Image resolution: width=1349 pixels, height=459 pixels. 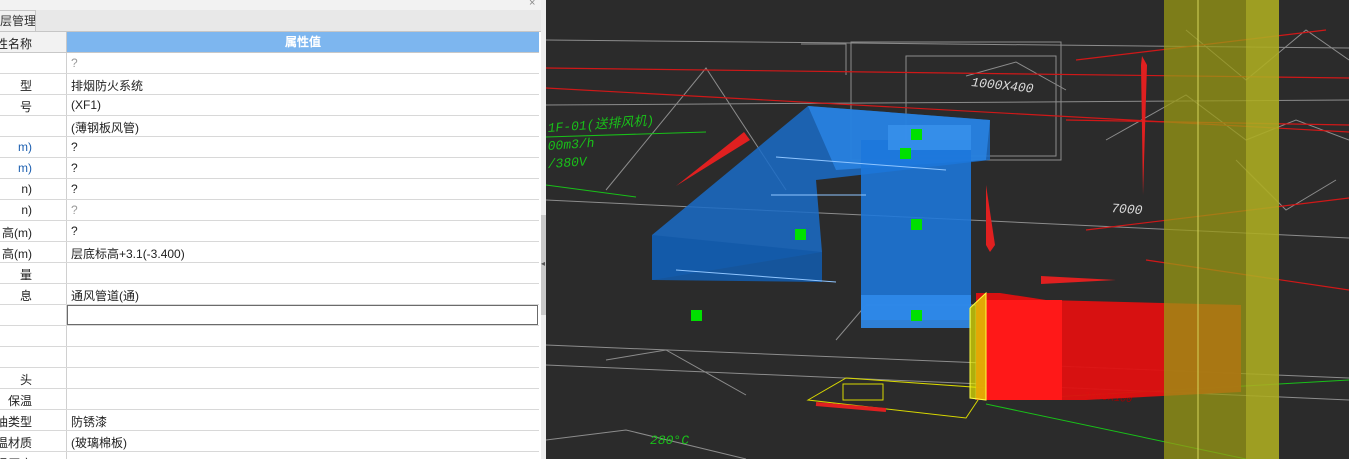 What do you see at coordinates (18, 20) in the screenshot?
I see `tab-layer-management: 层管理` at bounding box center [18, 20].